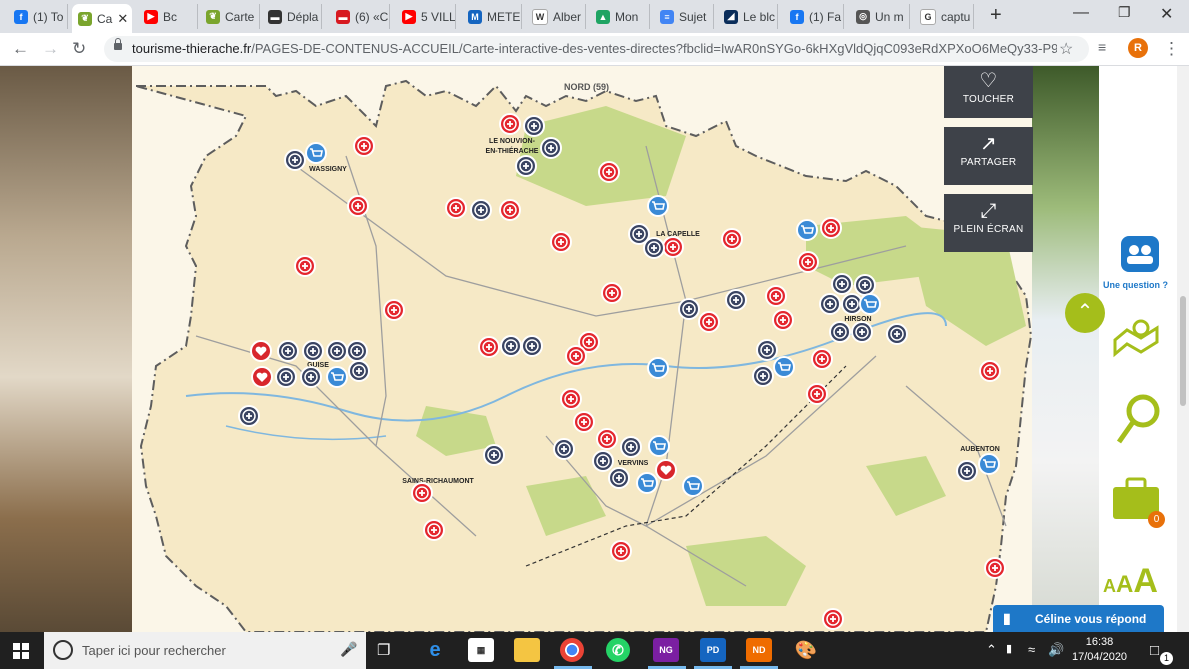 This screenshot has width=1189, height=669. What do you see at coordinates (292, 16) in the screenshot?
I see `browser-tab: ▬ Dépla` at bounding box center [292, 16].